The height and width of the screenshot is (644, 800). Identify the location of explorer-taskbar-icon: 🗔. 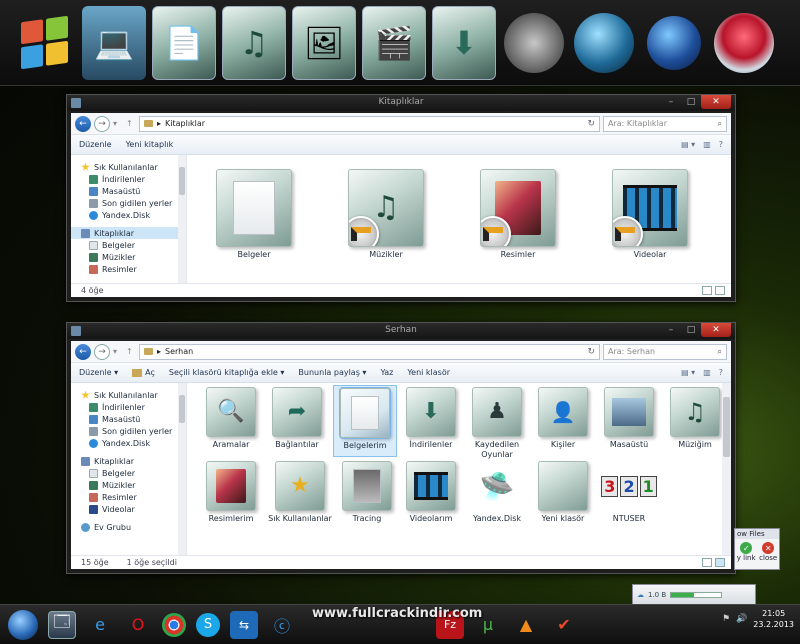
(62, 624).